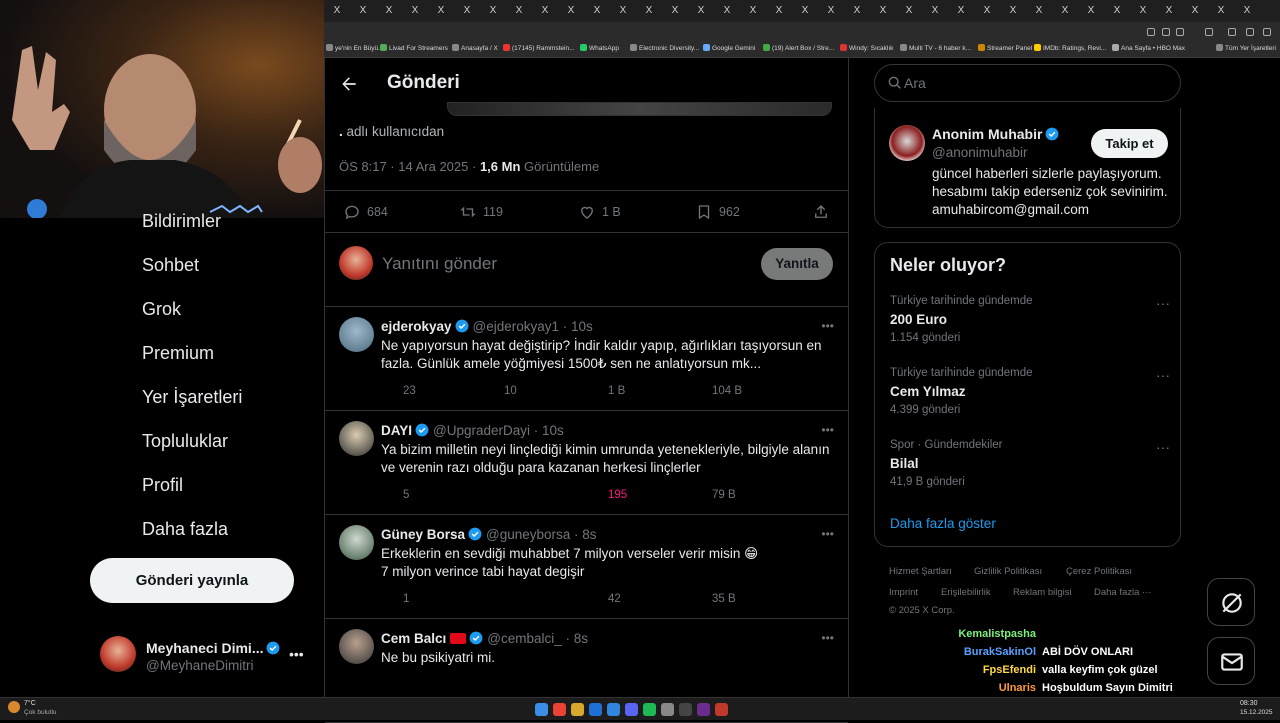 This screenshot has height=723, width=1280. Describe the element at coordinates (475, 48) in the screenshot. I see `bookmark-item: Anasayfa / X` at that location.